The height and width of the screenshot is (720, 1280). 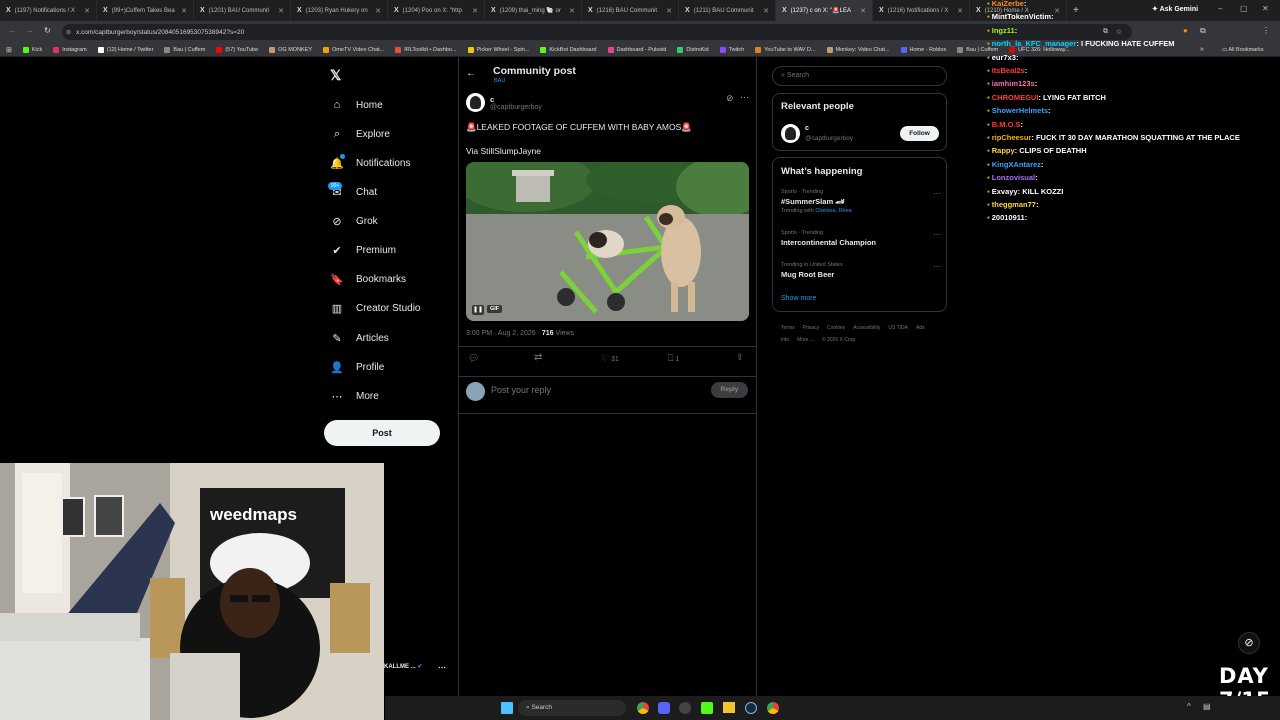 What do you see at coordinates (145, 10) in the screenshot?
I see `browser-tab: X (99+)Cuffem Takes Bea ✕` at bounding box center [145, 10].